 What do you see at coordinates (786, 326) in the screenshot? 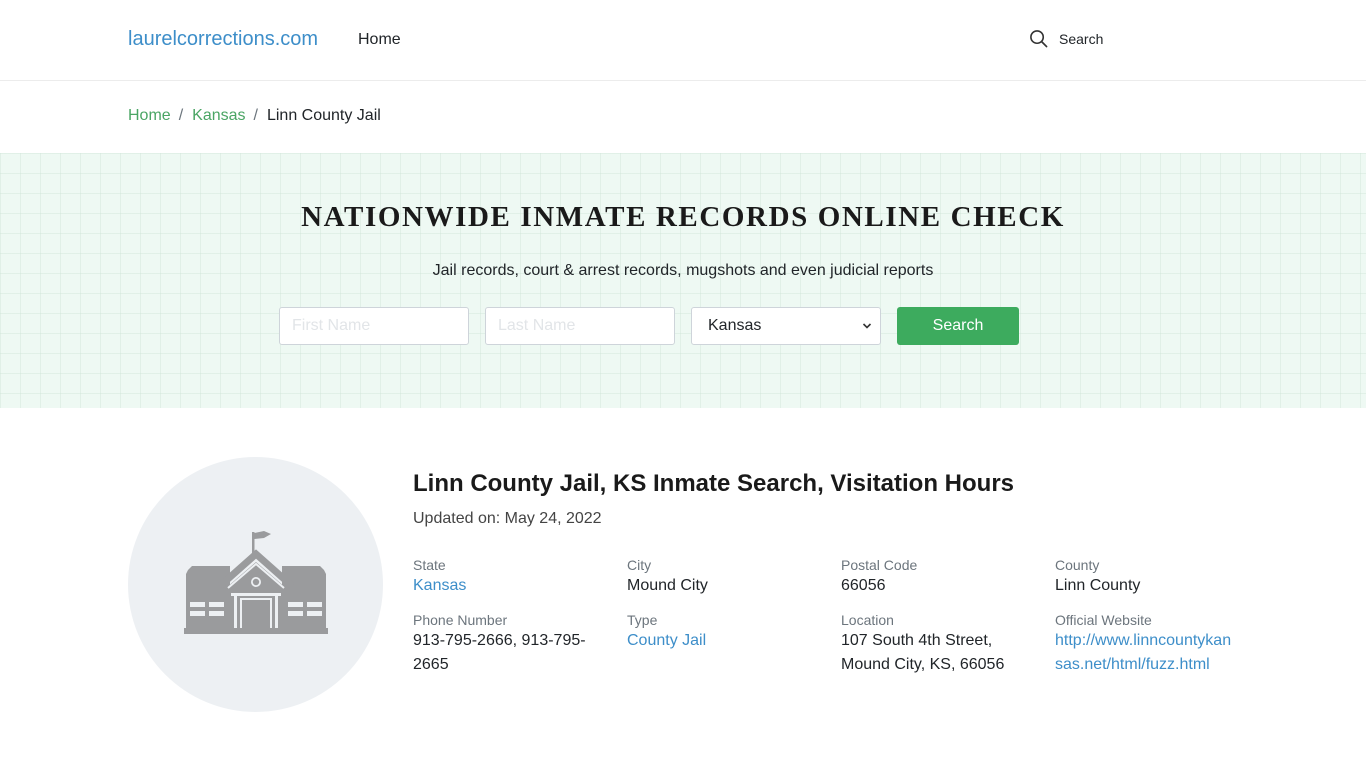
I see `state-select: Kansas` at bounding box center [786, 326].